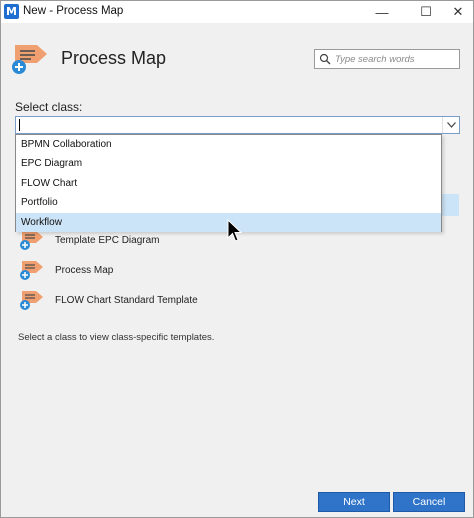 The height and width of the screenshot is (518, 474). I want to click on template-item-process-map: Process Map, so click(237, 270).